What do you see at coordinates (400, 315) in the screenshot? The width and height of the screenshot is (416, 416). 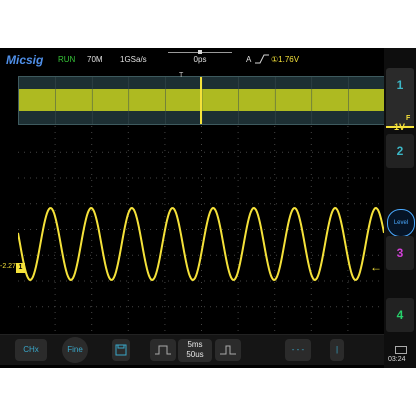 I see `channel-4-button: 4` at bounding box center [400, 315].